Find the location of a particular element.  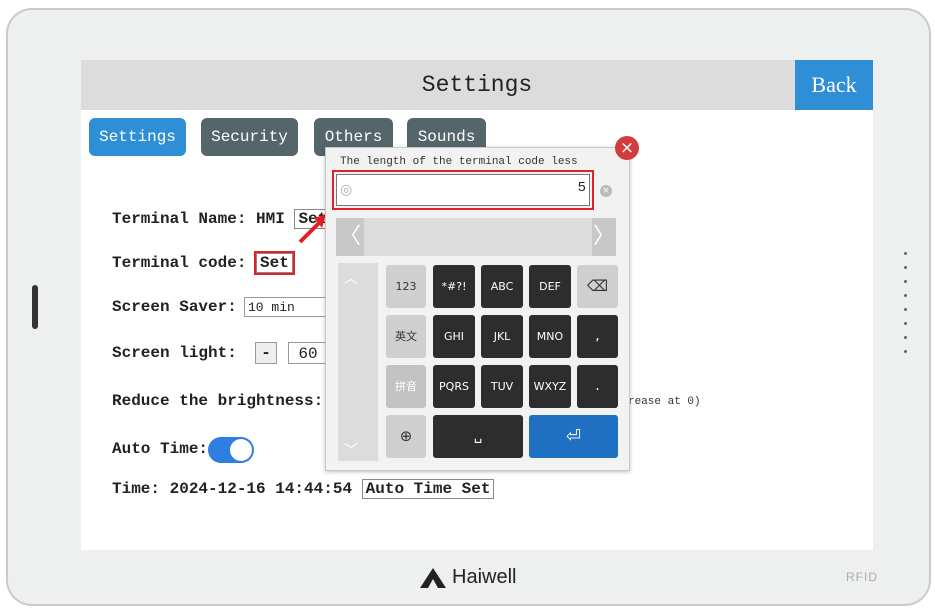

enter-key: ⏎ is located at coordinates (573, 436).